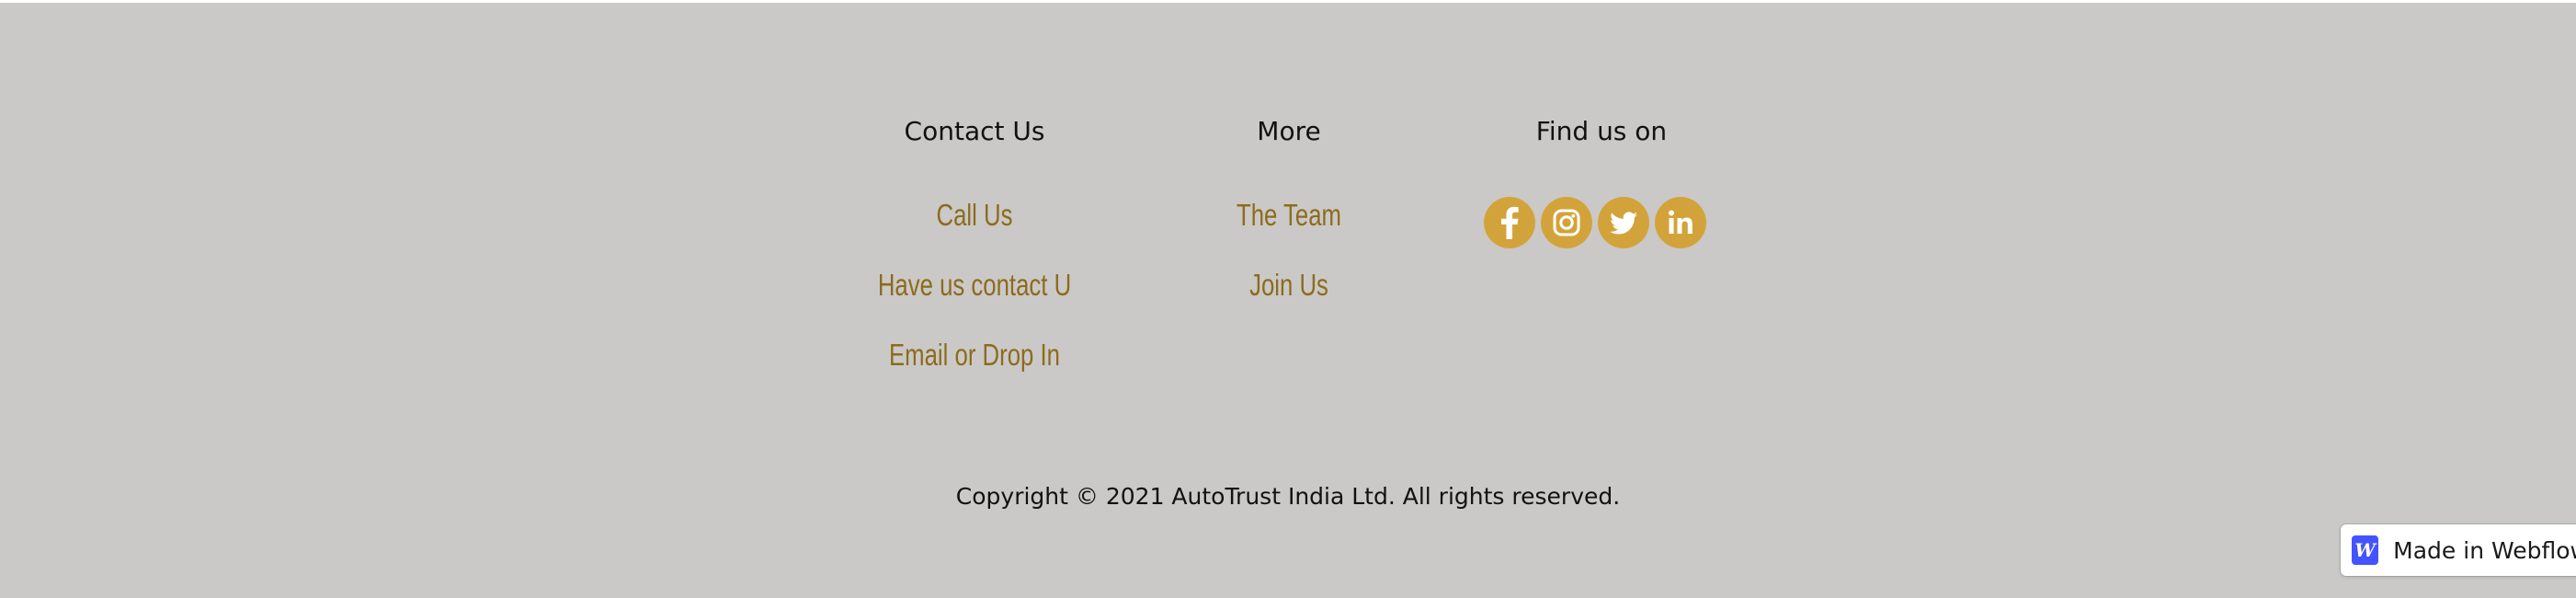 This screenshot has width=2576, height=598. Describe the element at coordinates (1288, 1) in the screenshot. I see `top-divider` at that location.